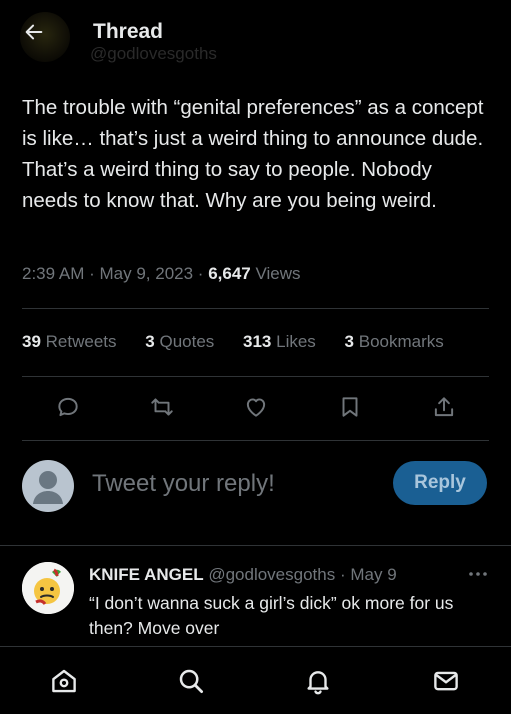 This screenshot has height=714, width=511. I want to click on messages-icon, so click(446, 681).